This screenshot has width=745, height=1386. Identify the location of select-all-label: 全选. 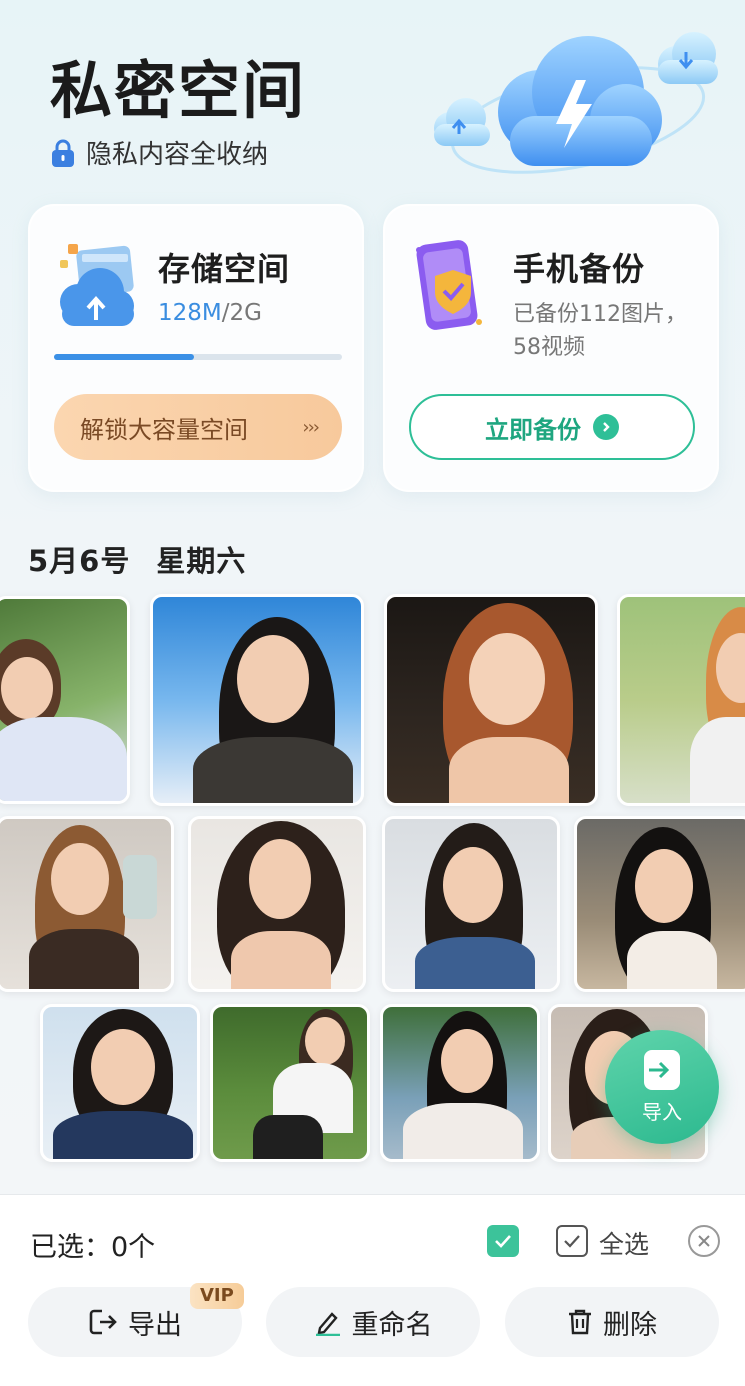
(624, 1243).